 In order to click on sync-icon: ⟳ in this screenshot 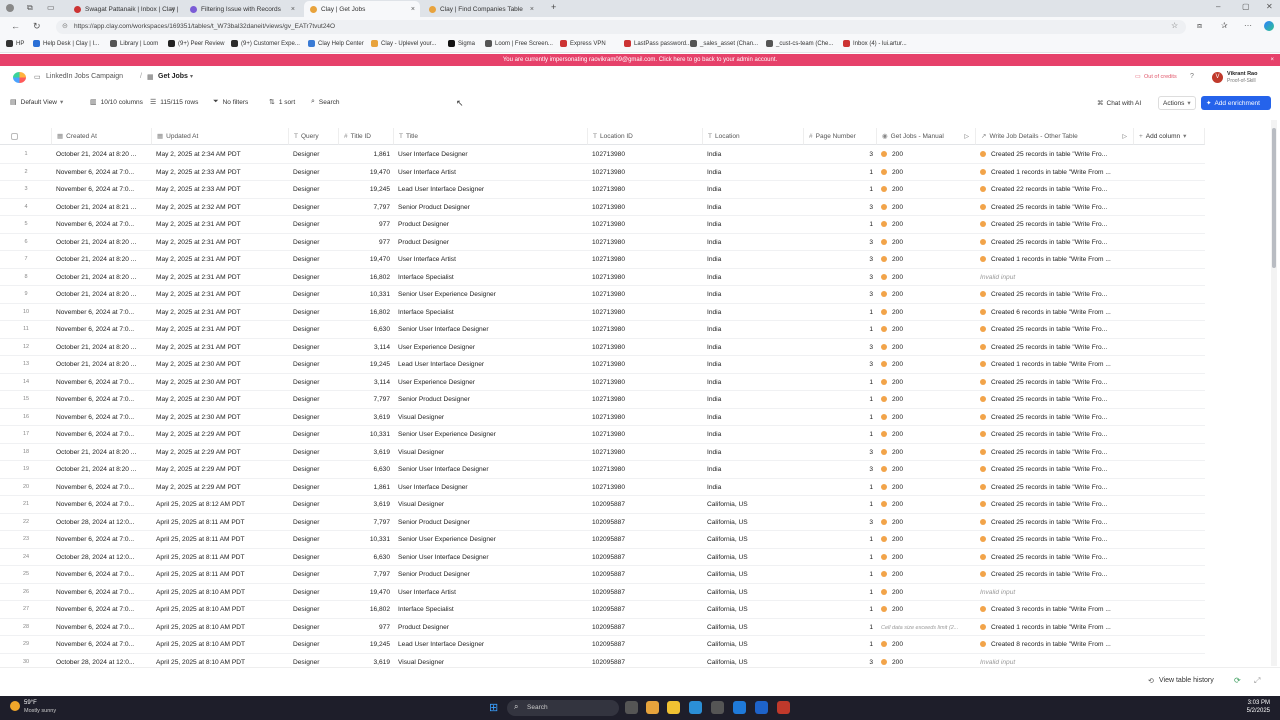, I will do `click(1237, 680)`.